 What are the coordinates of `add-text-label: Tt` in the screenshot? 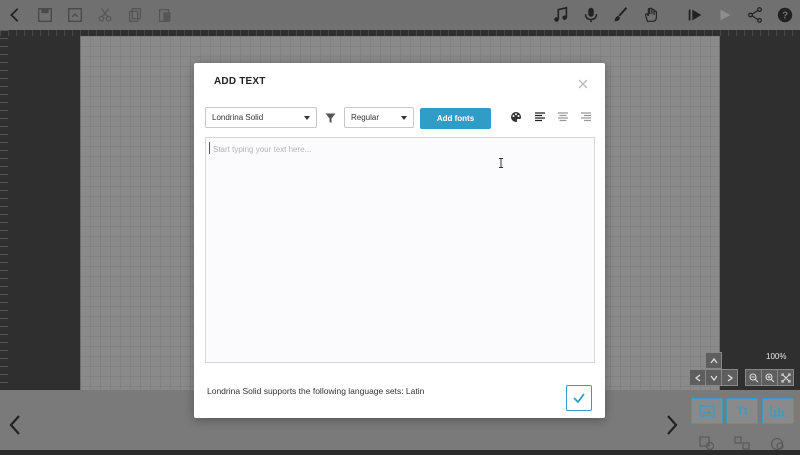 It's located at (742, 411).